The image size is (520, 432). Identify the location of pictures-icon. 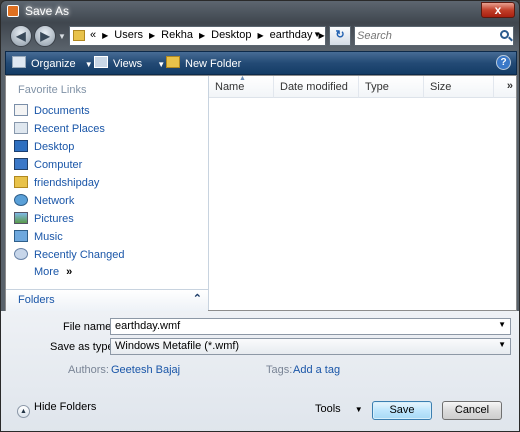
(21, 218).